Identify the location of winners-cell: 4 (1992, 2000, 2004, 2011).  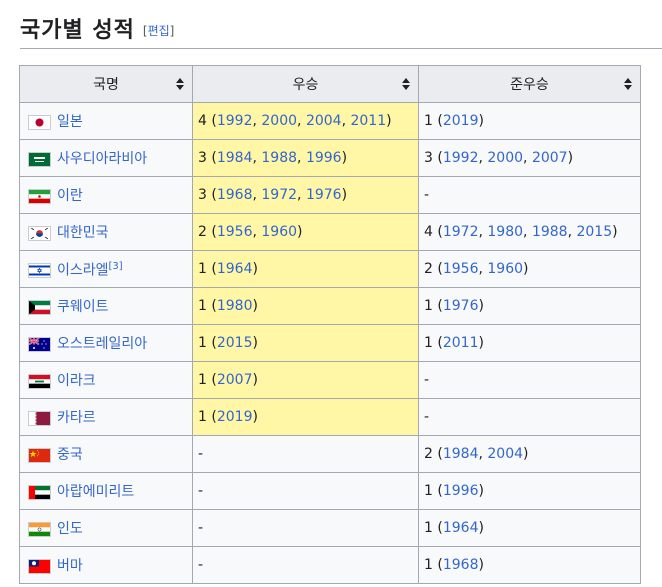
(305, 121).